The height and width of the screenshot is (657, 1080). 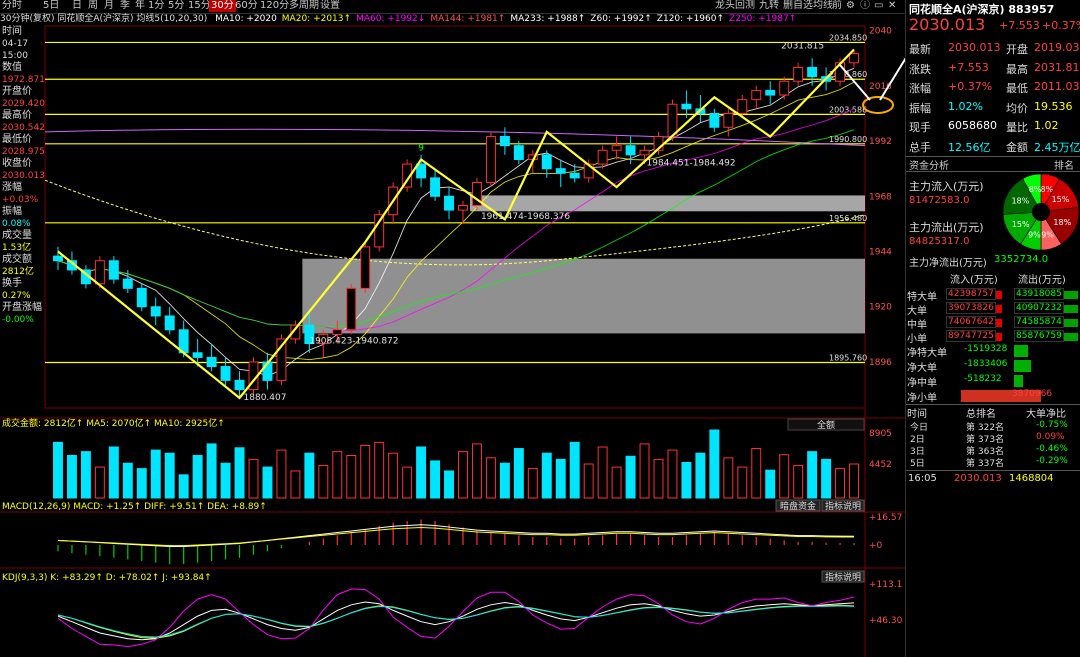 What do you see at coordinates (1021, 351) in the screenshot?
I see `net-bar` at bounding box center [1021, 351].